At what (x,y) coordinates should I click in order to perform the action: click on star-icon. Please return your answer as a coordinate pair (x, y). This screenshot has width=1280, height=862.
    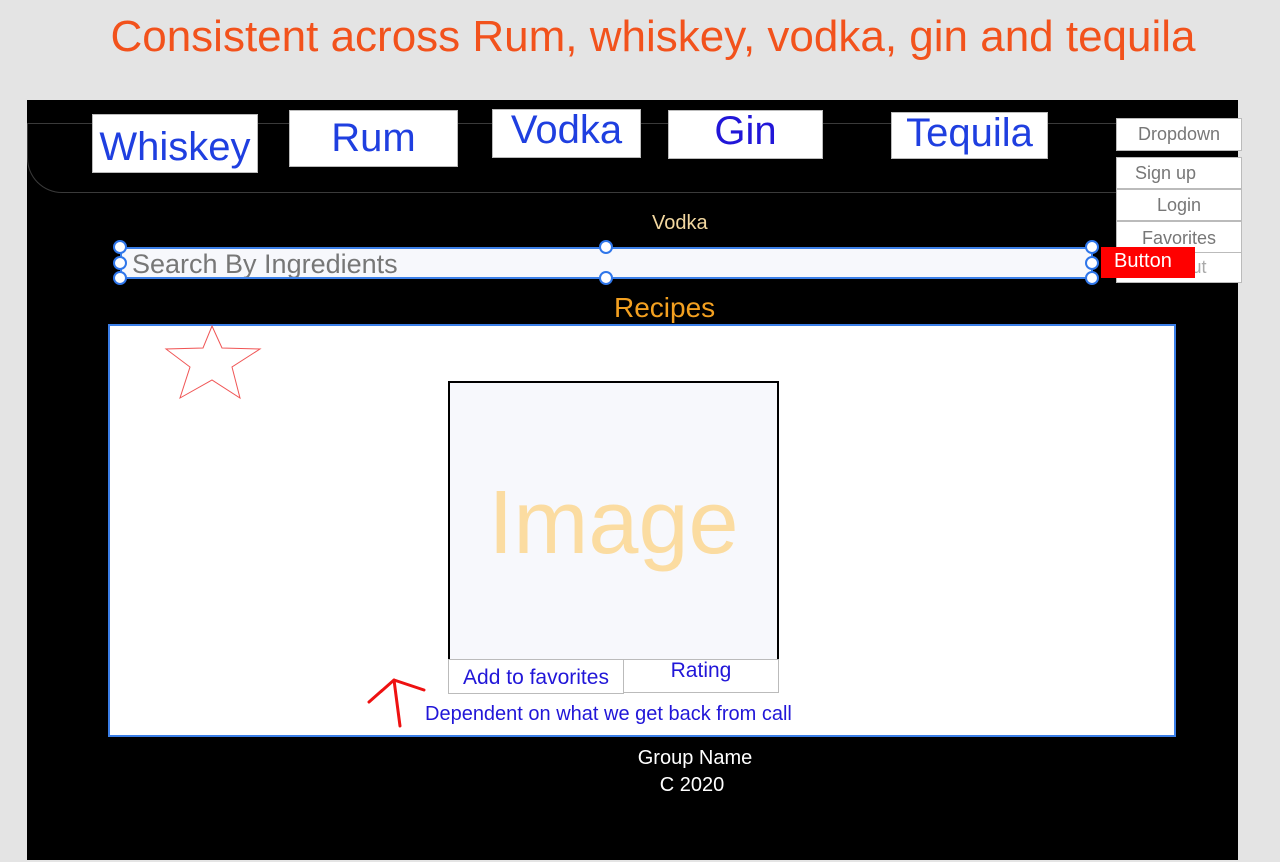
    Looking at the image, I should click on (213, 362).